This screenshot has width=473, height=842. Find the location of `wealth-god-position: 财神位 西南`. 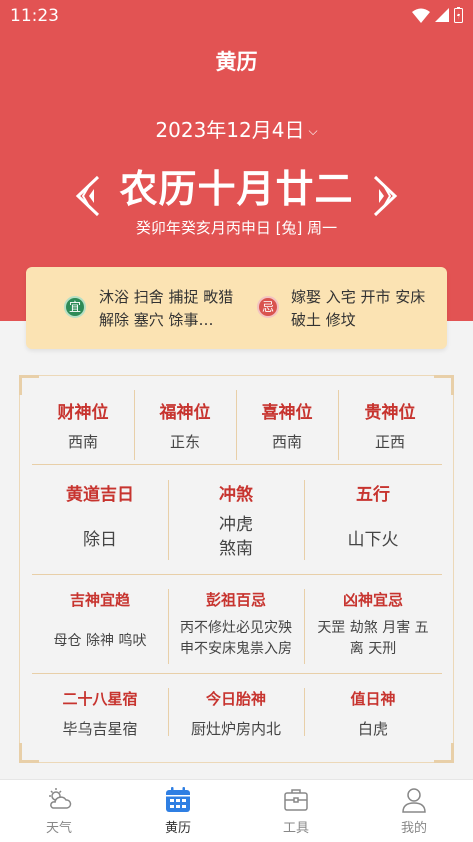

wealth-god-position: 财神位 西南 is located at coordinates (83, 427).